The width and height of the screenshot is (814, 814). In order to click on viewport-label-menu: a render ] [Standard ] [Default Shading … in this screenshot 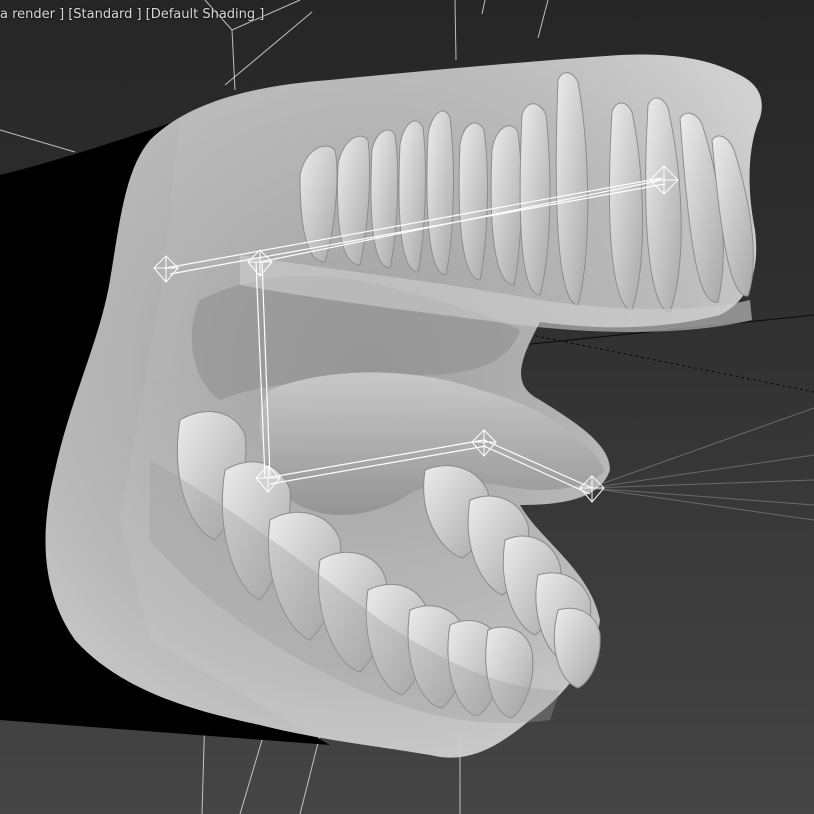, I will do `click(132, 15)`.